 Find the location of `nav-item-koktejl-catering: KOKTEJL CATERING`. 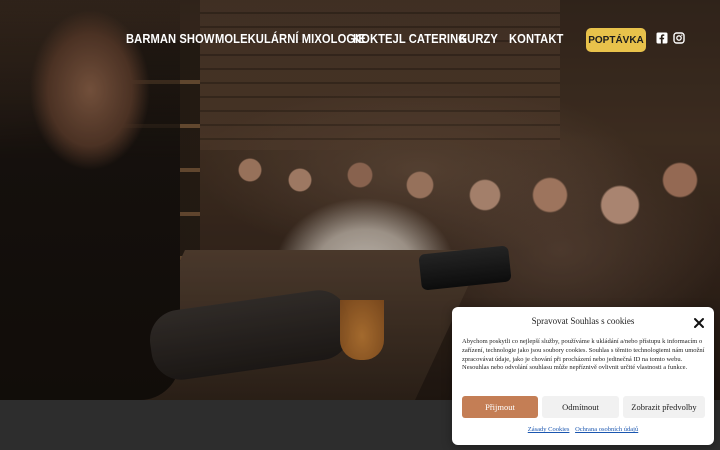

nav-item-koktejl-catering: KOKTEJL CATERING is located at coordinates (410, 38).